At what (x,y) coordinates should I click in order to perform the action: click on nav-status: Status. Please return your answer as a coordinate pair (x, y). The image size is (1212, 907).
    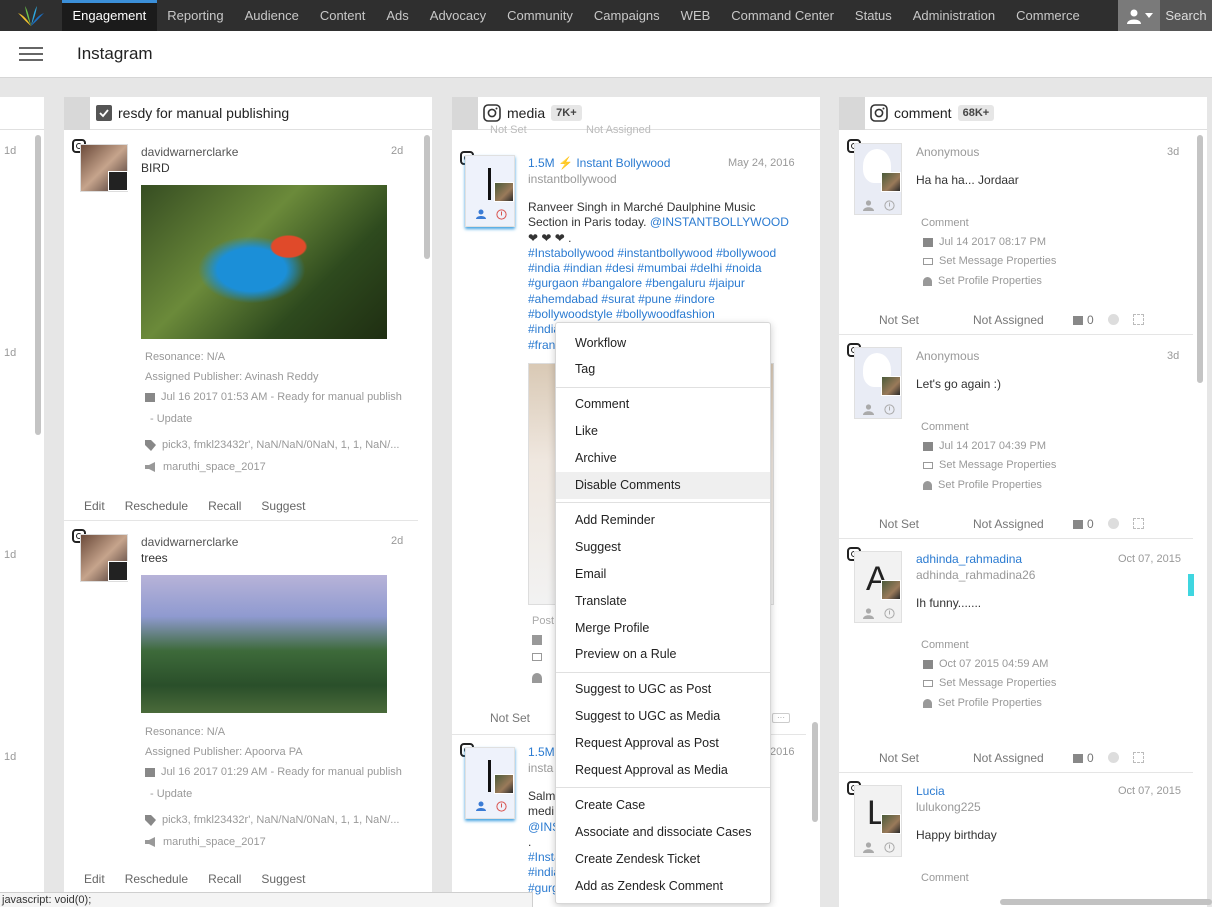
    Looking at the image, I should click on (873, 15).